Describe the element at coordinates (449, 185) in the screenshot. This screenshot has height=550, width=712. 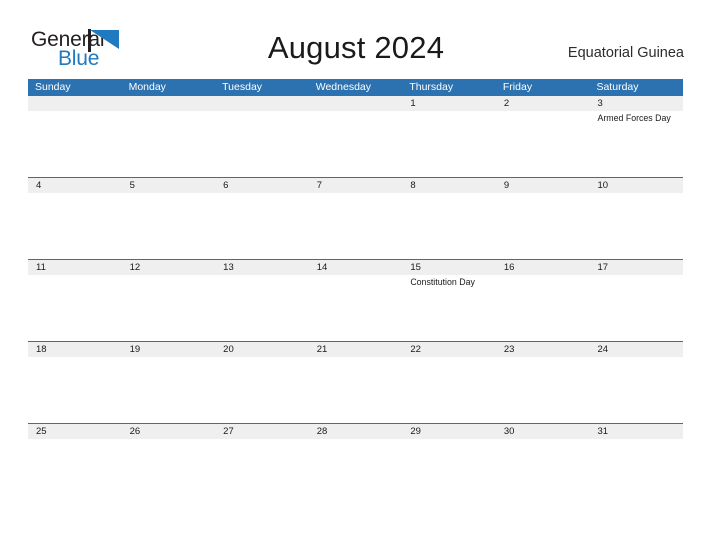
I see `day-number: 8` at that location.